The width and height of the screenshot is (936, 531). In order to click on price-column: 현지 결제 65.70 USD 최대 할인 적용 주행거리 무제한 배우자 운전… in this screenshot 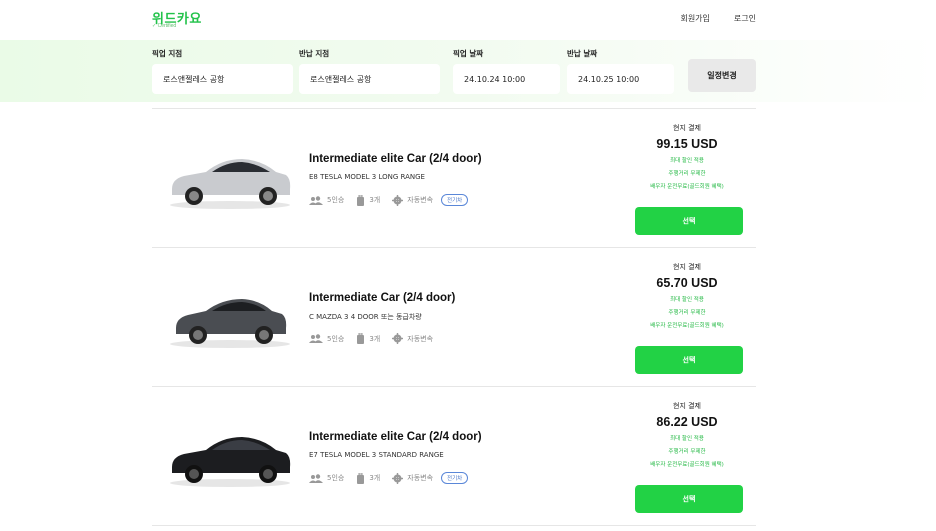, I will do `click(687, 297)`.